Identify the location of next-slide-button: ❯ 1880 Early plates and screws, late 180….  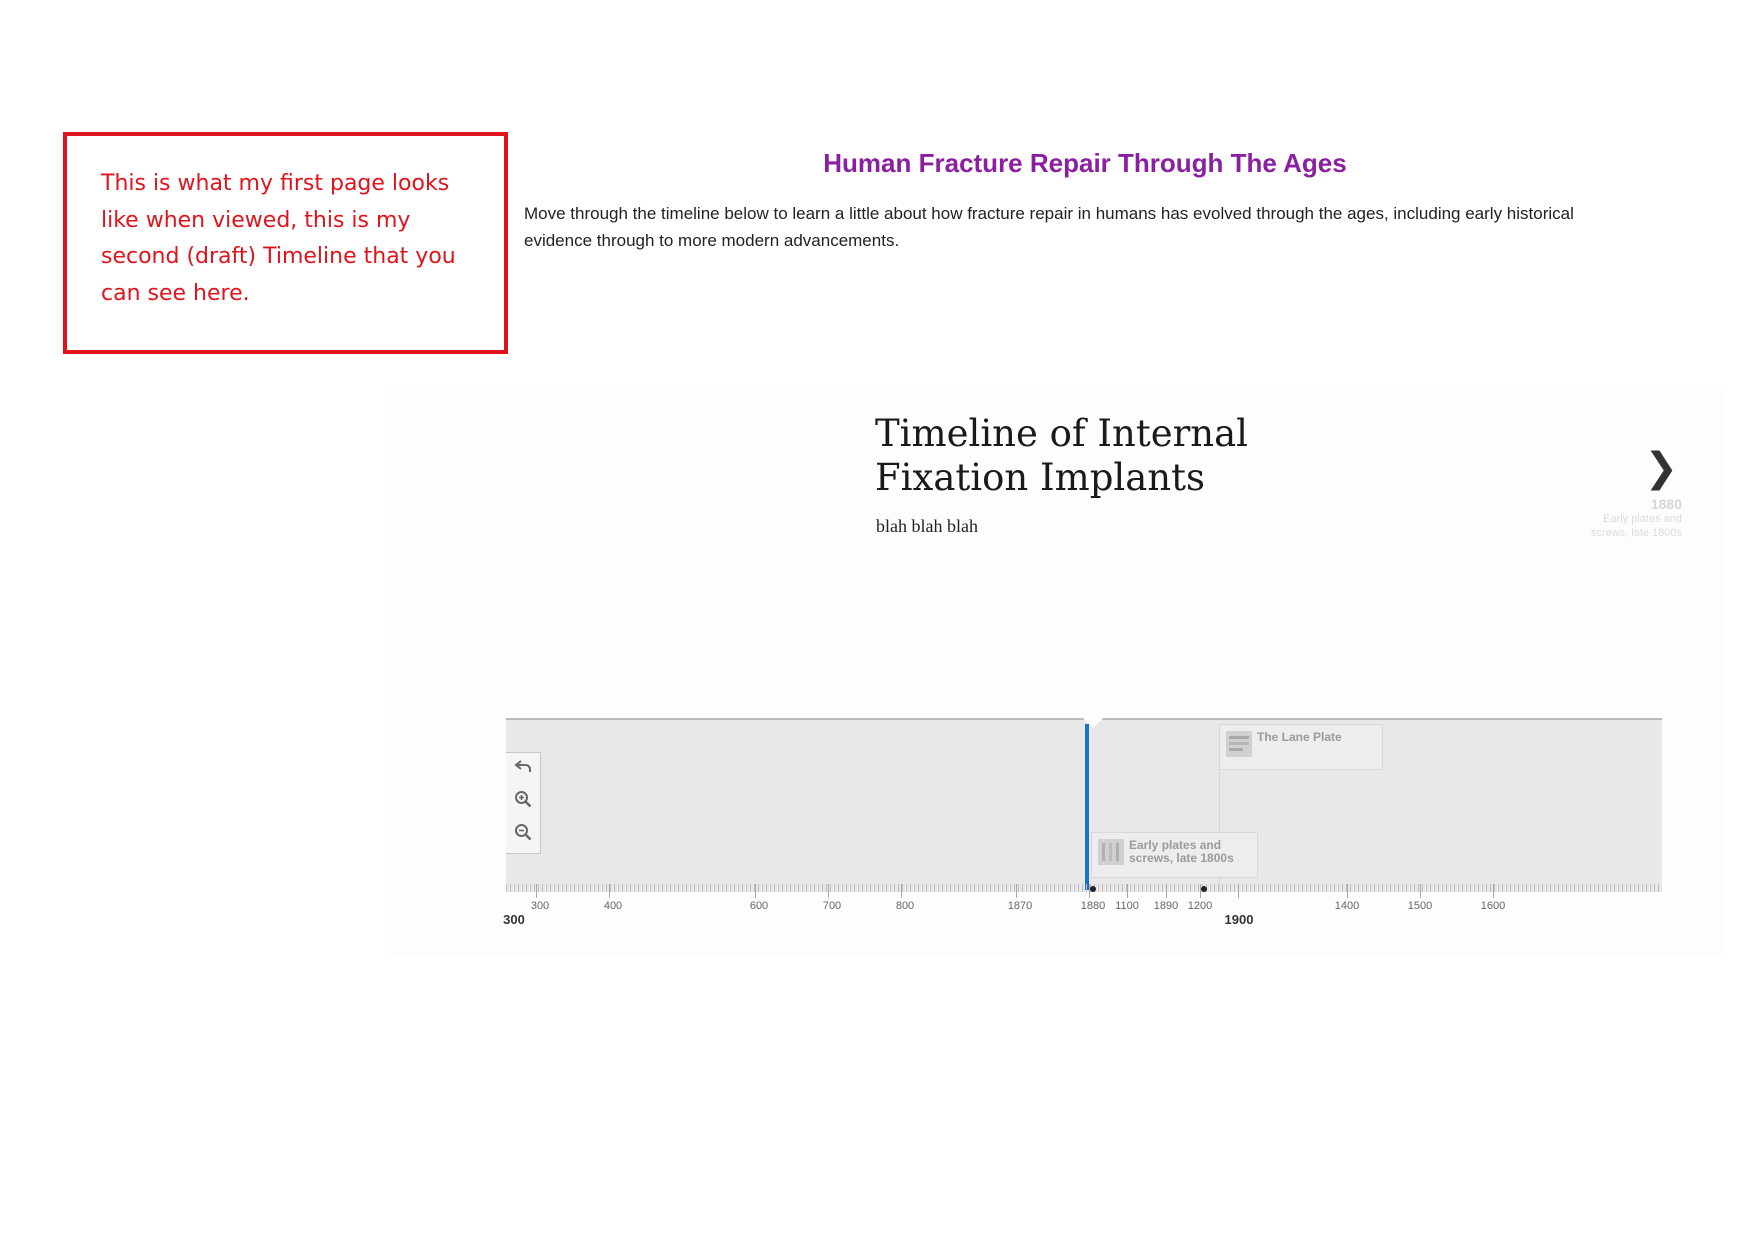
(1636, 506).